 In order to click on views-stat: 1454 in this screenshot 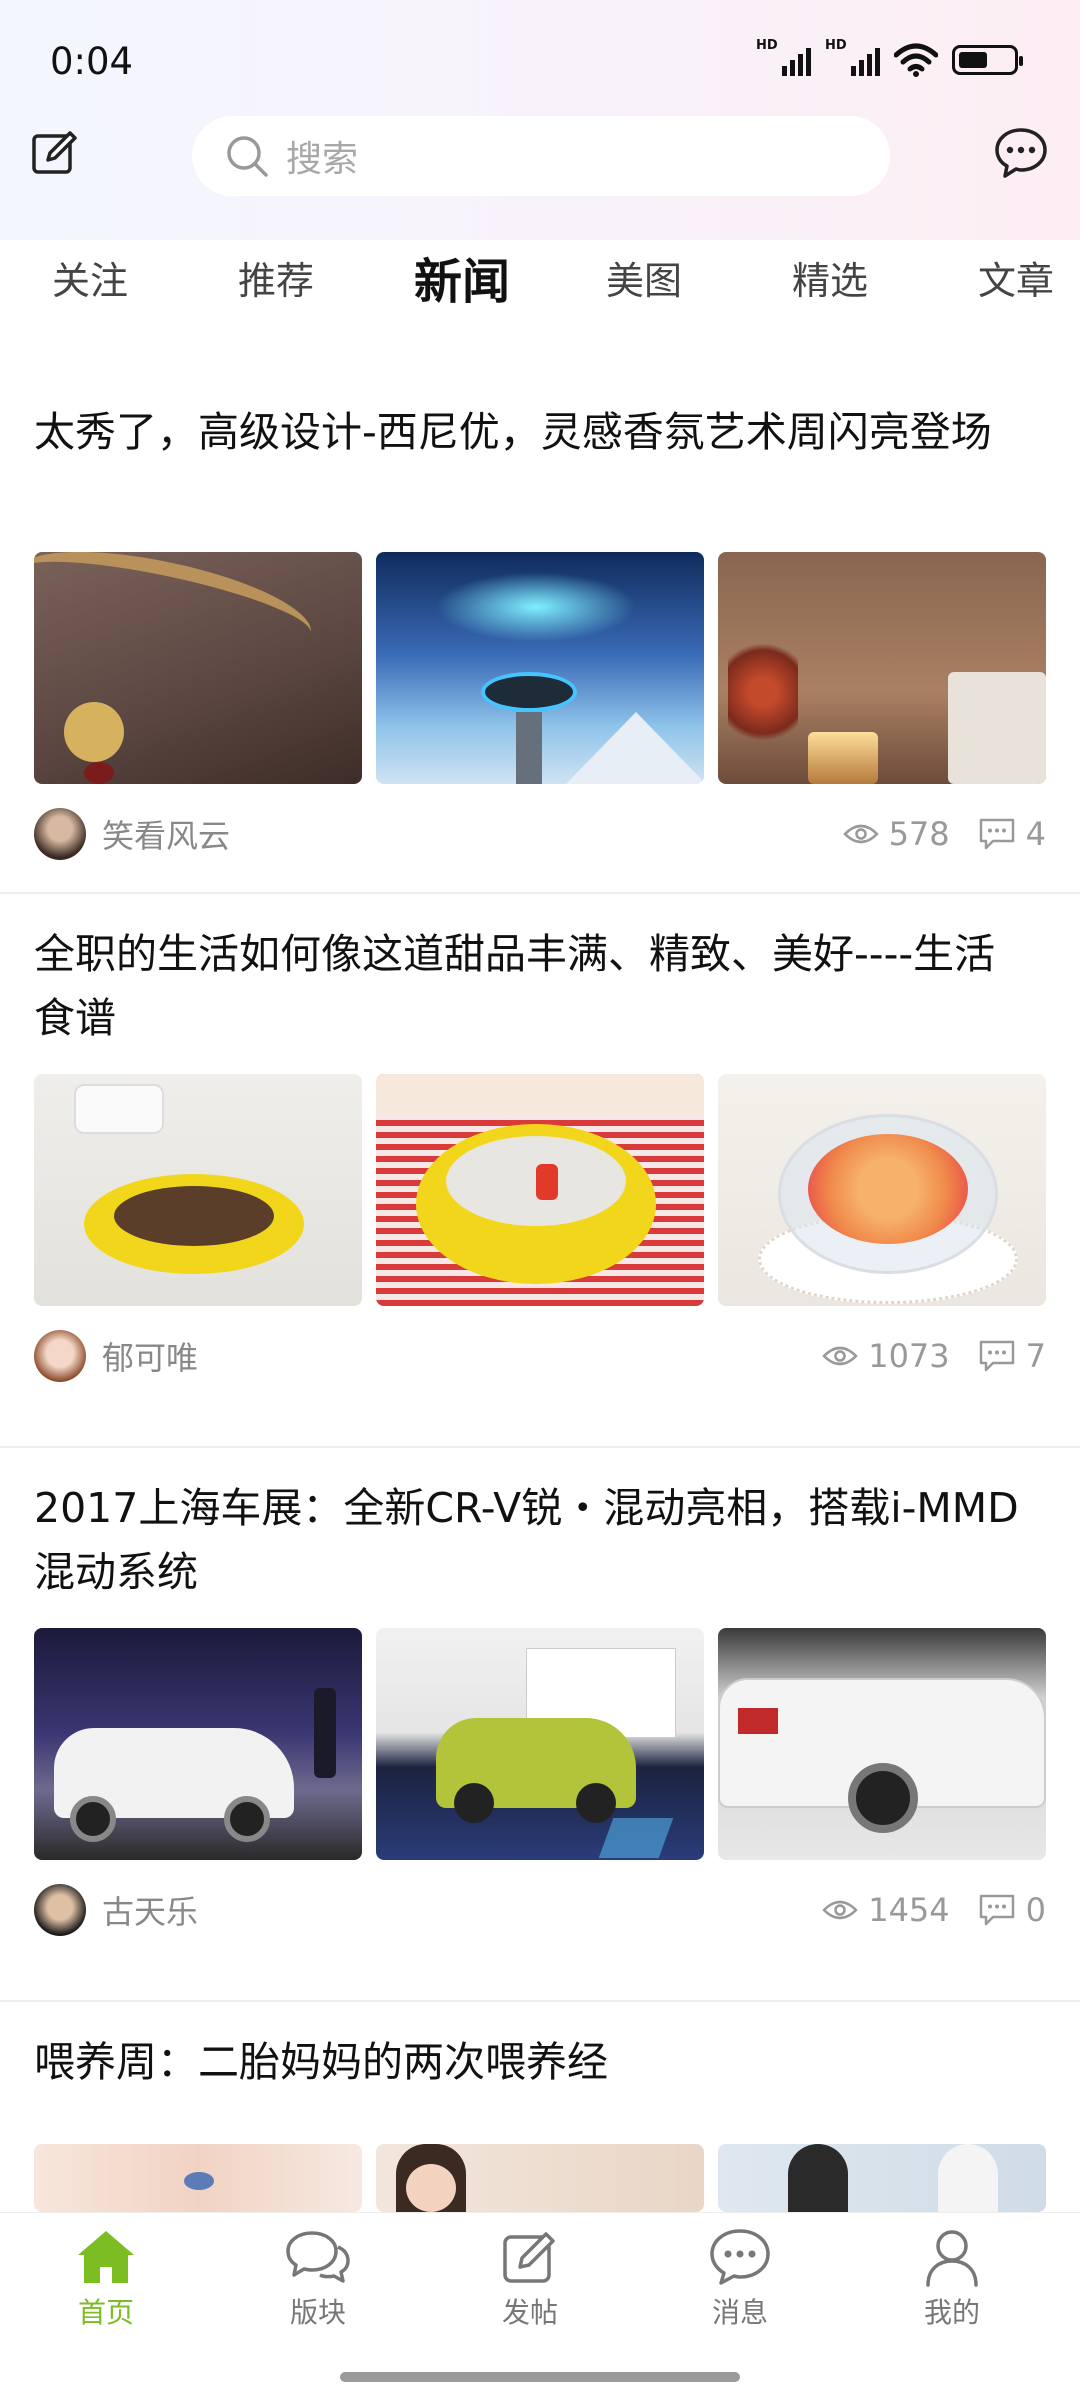, I will do `click(886, 1910)`.